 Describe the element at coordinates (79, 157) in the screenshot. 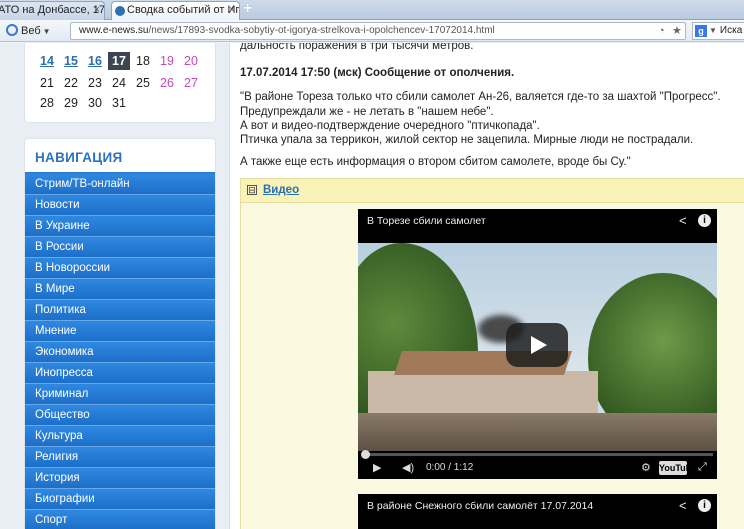

I see `navigation-title: НАВИГАЦИЯ` at that location.